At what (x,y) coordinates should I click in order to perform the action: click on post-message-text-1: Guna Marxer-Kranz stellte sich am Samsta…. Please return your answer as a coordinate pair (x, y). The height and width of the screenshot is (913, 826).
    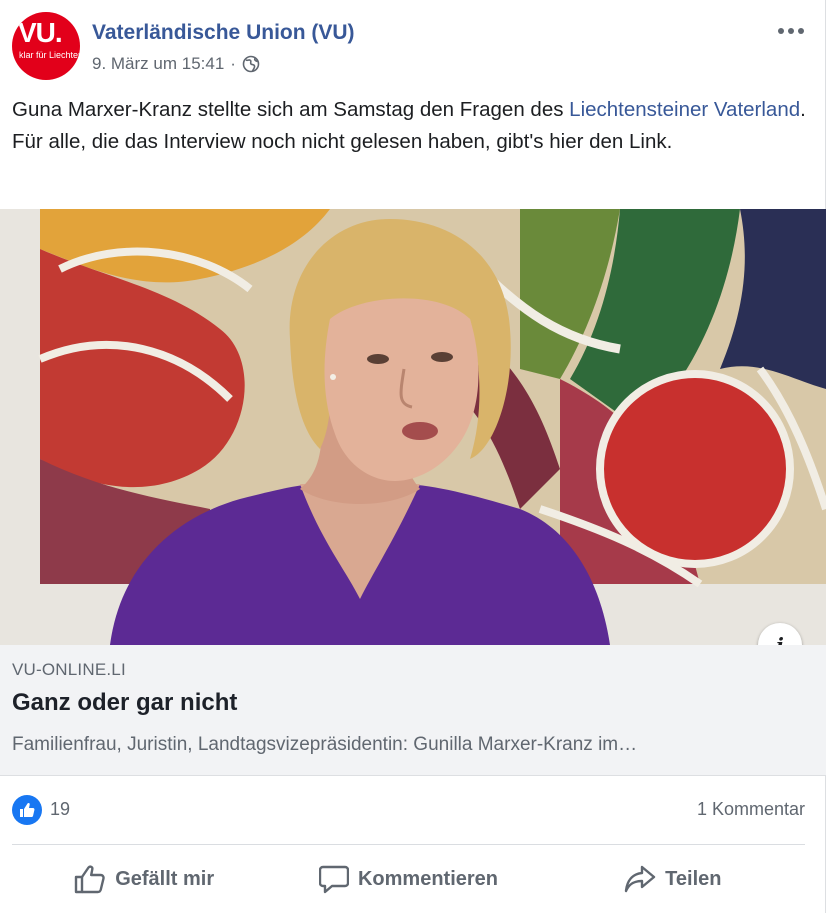
    Looking at the image, I should click on (291, 109).